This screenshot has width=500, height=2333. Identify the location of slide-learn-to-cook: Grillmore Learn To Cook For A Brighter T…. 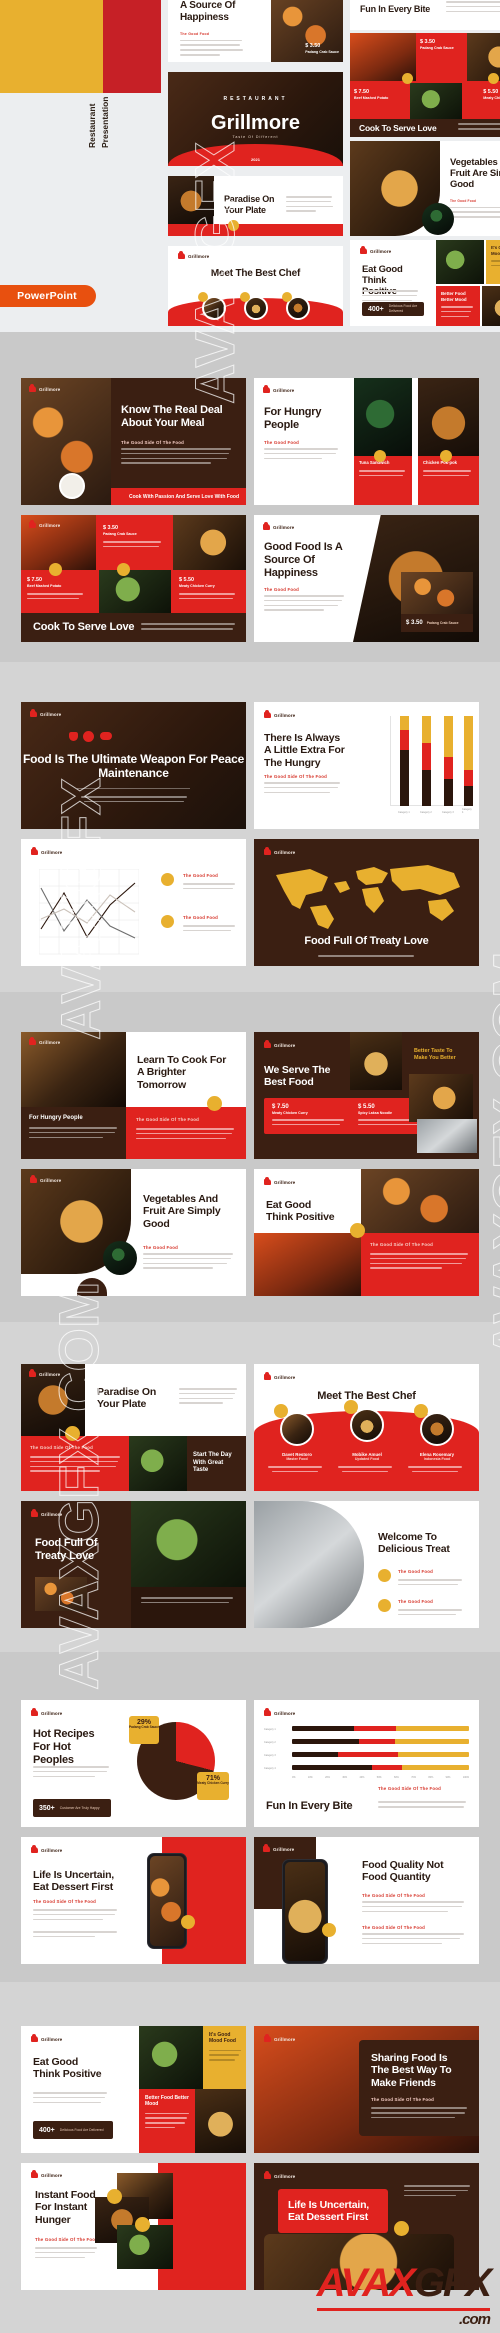
(133, 1095).